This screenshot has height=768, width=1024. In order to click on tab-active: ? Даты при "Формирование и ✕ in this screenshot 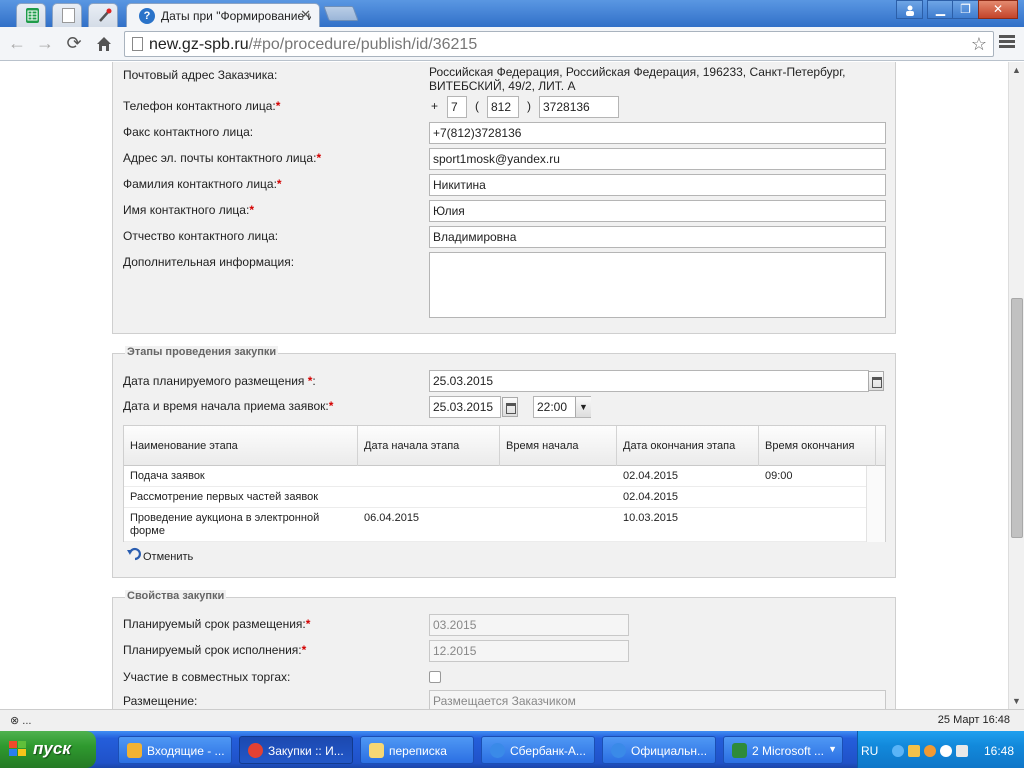, I will do `click(223, 15)`.